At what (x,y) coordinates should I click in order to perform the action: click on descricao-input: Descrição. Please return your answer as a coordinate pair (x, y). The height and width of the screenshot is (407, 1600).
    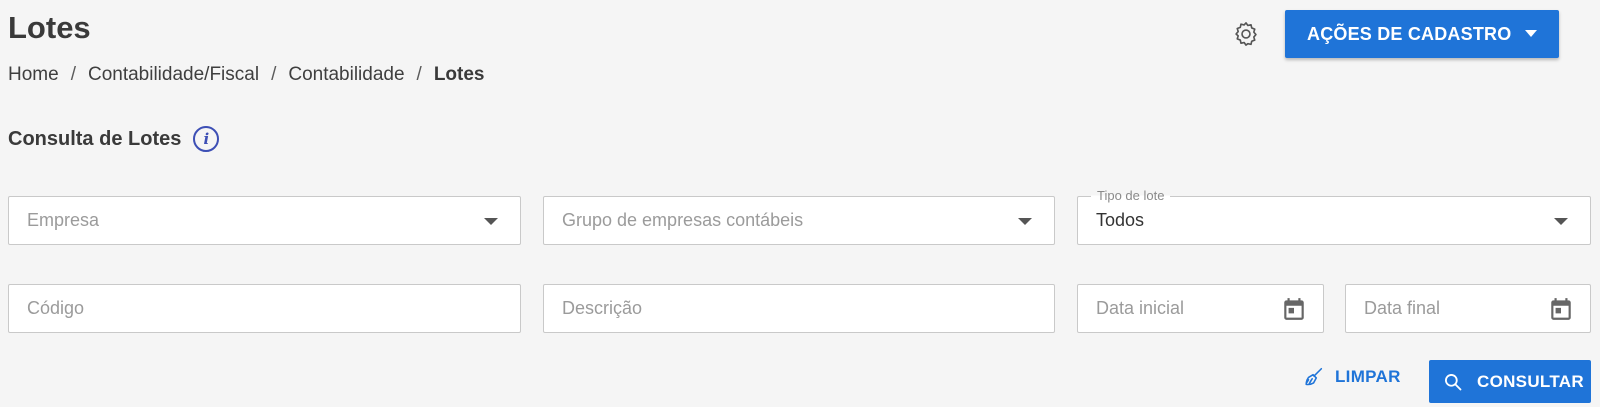
    Looking at the image, I should click on (799, 308).